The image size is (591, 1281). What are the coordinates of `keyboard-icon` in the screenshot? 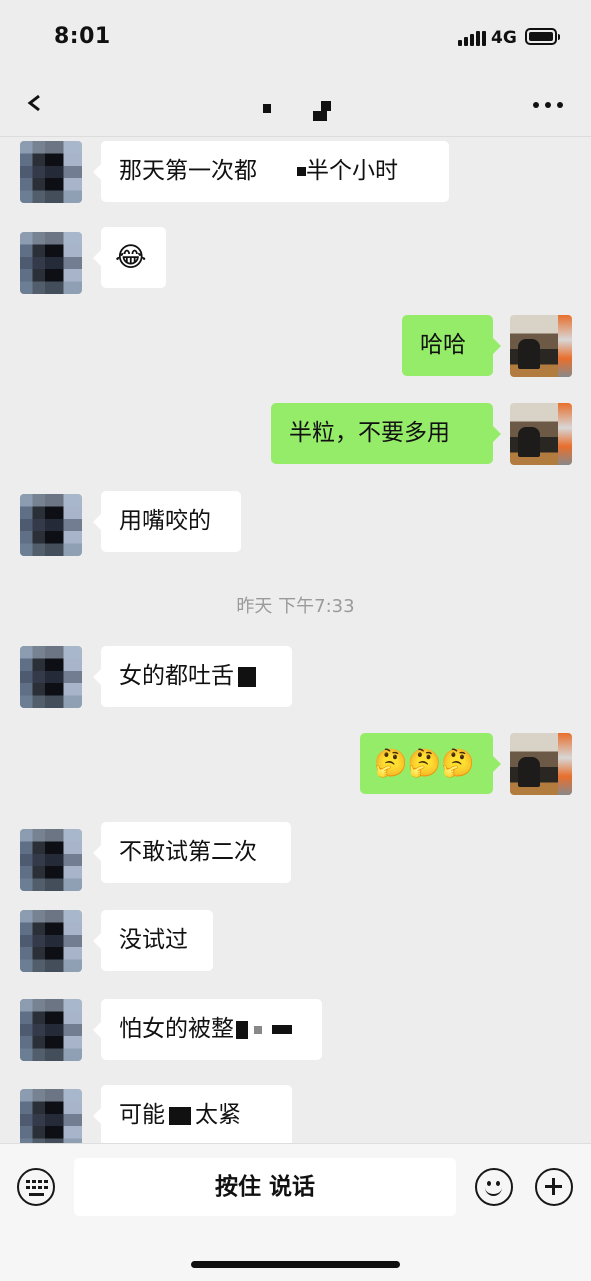 It's located at (36, 1187).